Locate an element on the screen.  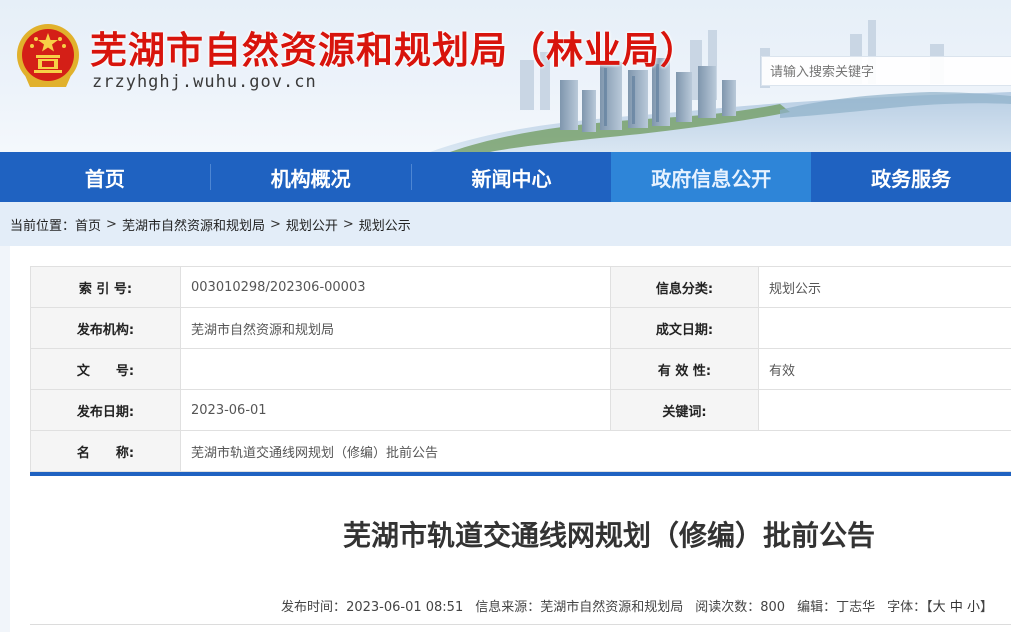
views-count: 800 is located at coordinates (773, 607).